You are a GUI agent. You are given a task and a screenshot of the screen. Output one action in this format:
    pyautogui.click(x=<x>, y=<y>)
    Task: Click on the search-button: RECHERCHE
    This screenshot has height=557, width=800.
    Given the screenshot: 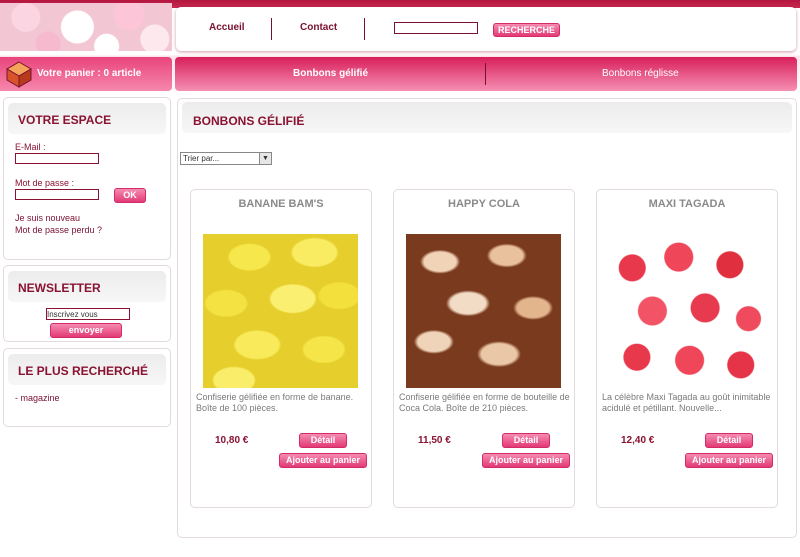 What is the action you would take?
    pyautogui.click(x=526, y=30)
    